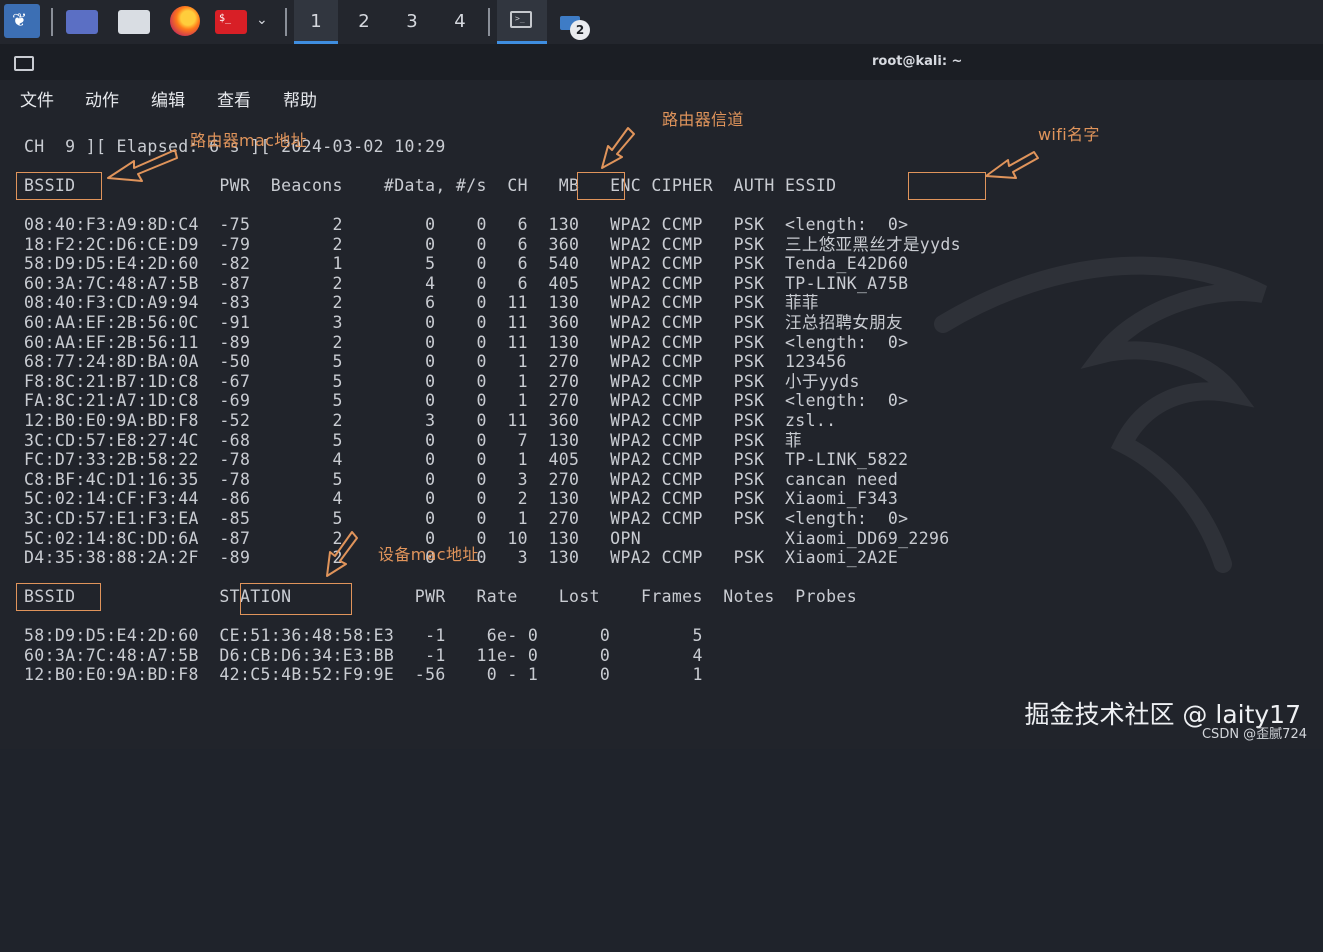 The width and height of the screenshot is (1323, 952). I want to click on title-bar: root@kali: ~, so click(661, 62).